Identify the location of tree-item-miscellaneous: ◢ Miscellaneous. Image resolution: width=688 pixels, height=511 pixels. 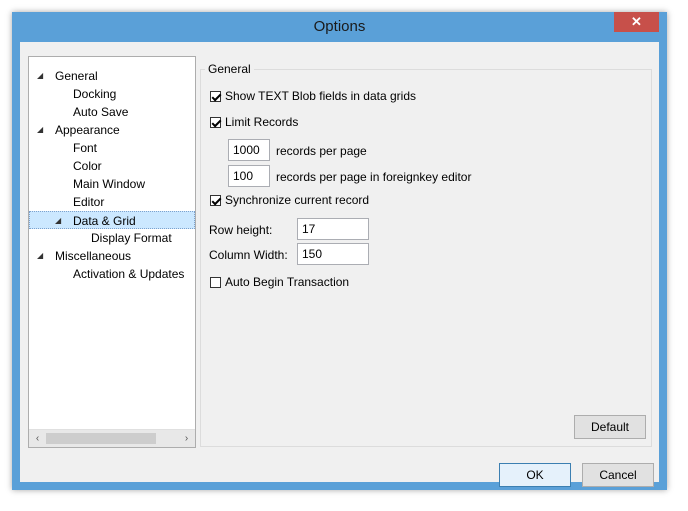
(112, 256).